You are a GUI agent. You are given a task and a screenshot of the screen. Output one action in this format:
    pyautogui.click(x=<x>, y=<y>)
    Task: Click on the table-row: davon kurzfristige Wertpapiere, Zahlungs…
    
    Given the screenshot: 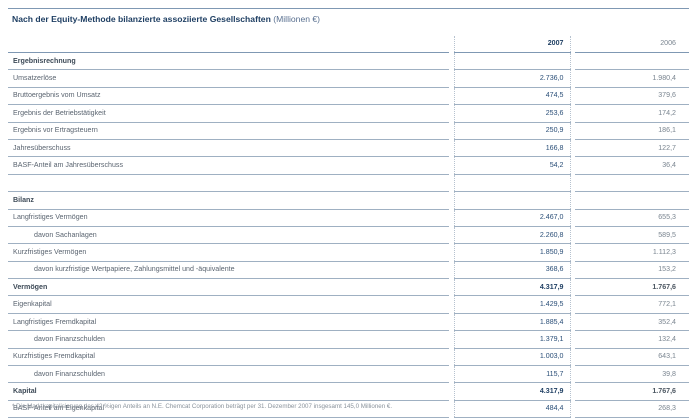 What is the action you would take?
    pyautogui.click(x=348, y=270)
    